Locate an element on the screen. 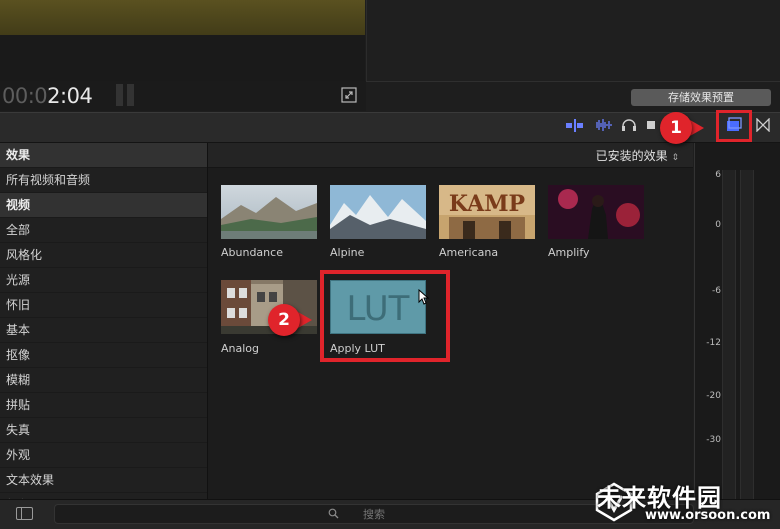  transitions-browser-icon is located at coordinates (763, 125).